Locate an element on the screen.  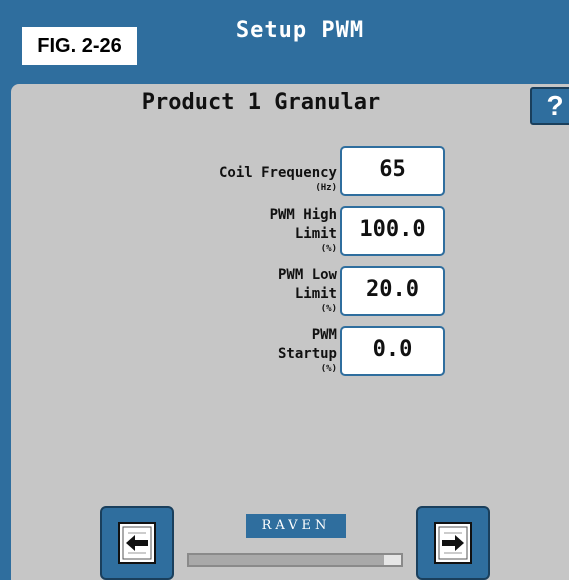
next-button is located at coordinates (453, 543).